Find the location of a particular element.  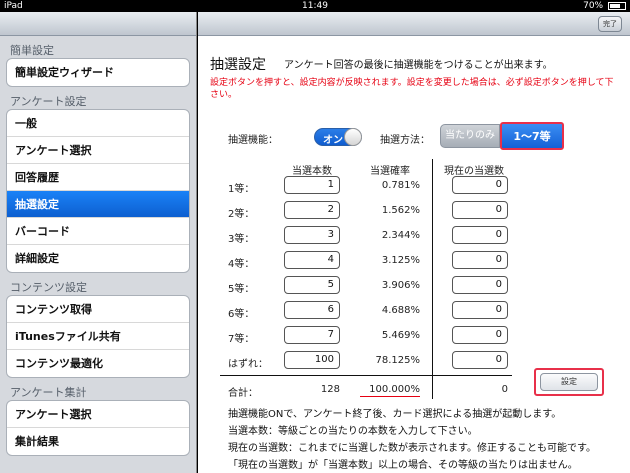

sidebar-item-general: 一般 is located at coordinates (98, 123).